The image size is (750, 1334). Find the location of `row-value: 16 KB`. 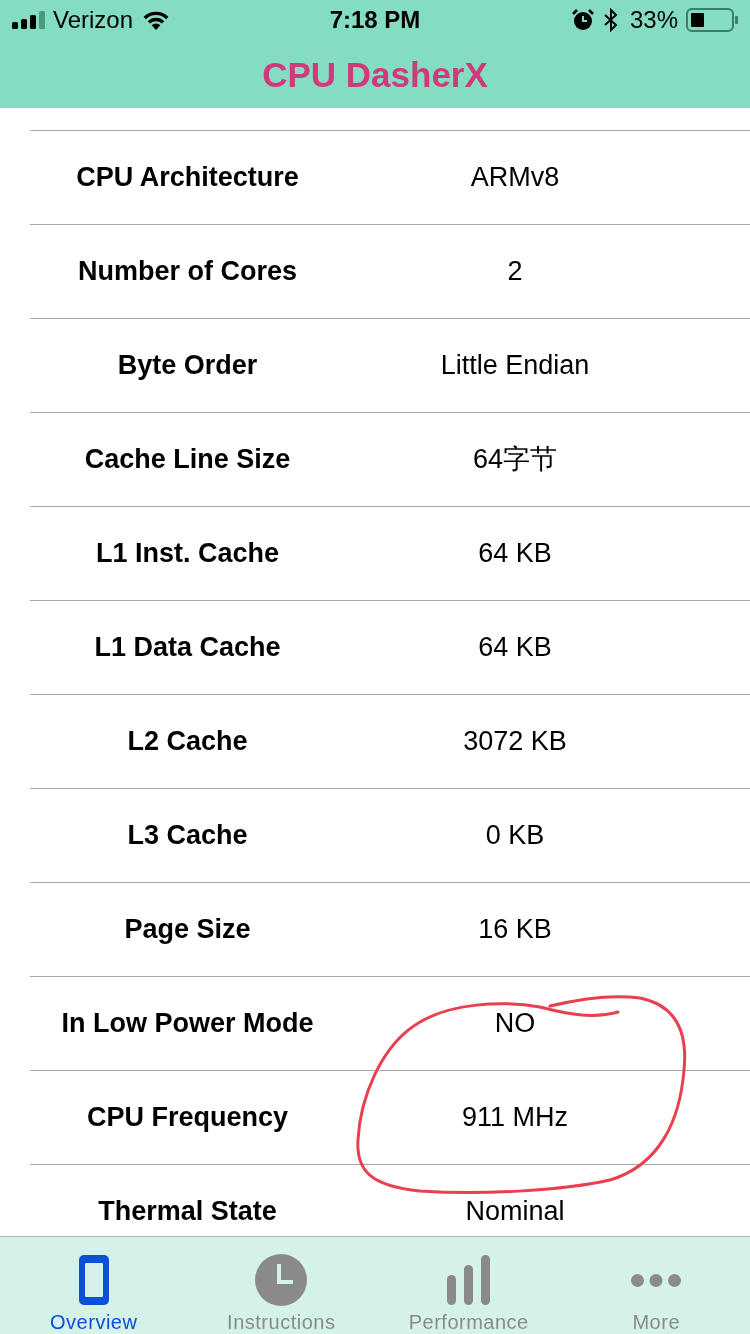

row-value: 16 KB is located at coordinates (515, 929).